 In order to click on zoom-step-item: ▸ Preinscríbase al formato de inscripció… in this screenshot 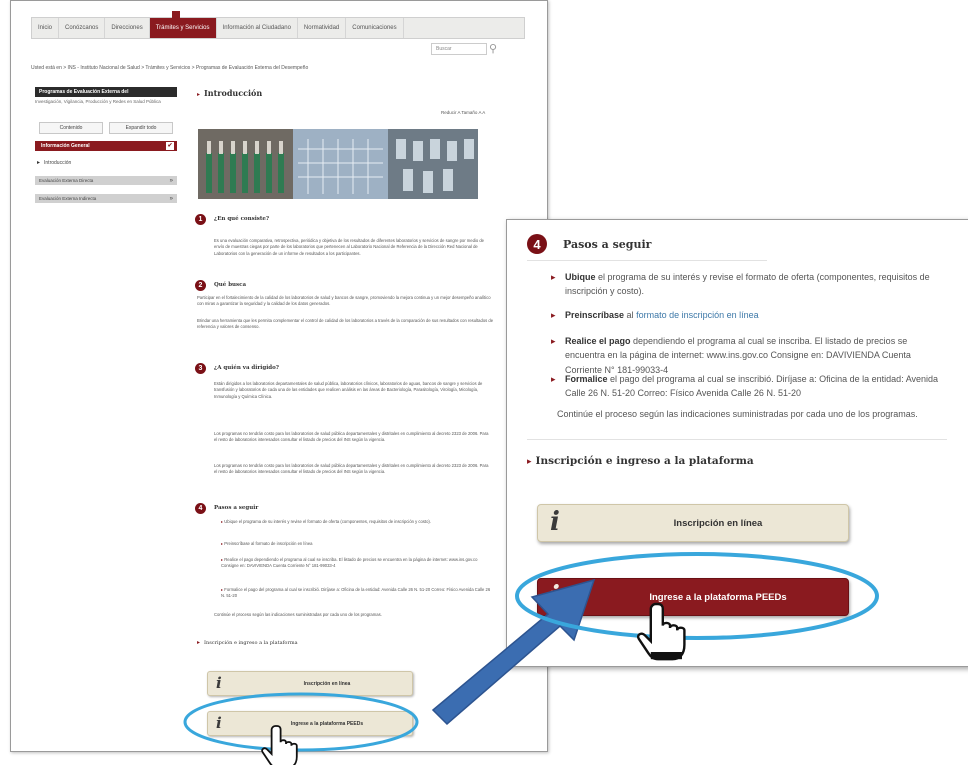, I will do `click(748, 315)`.